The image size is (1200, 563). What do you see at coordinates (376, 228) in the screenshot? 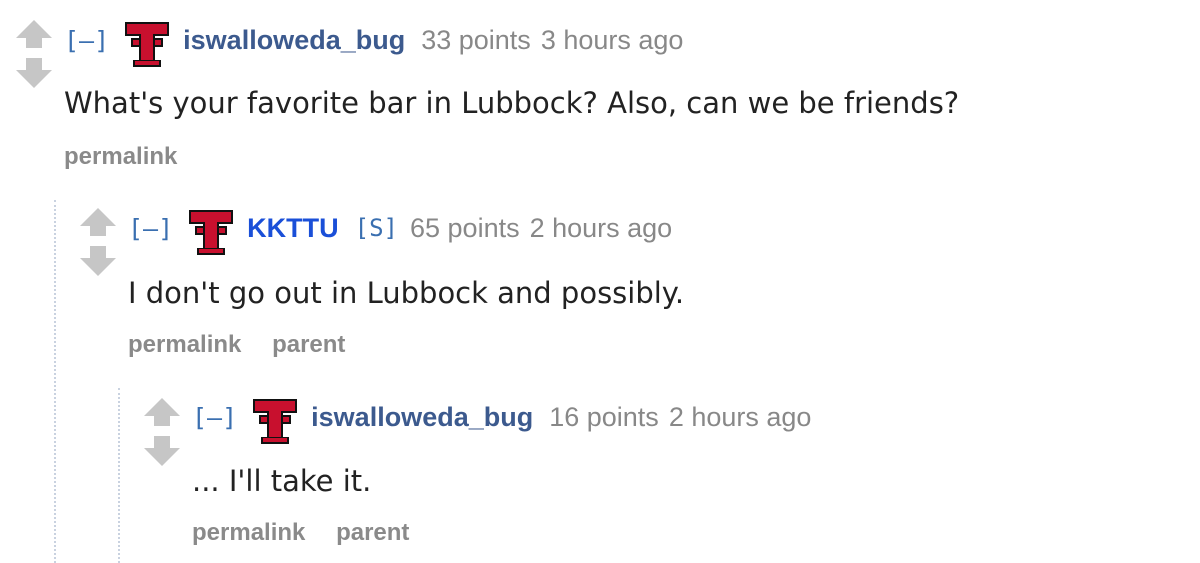
I see `submitter-tag: [S]` at bounding box center [376, 228].